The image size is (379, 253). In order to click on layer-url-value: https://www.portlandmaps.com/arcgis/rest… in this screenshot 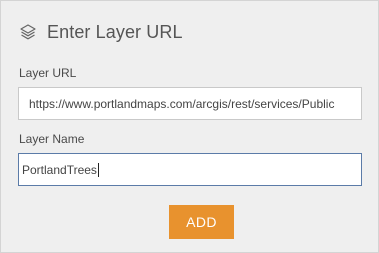, I will do `click(182, 103)`.